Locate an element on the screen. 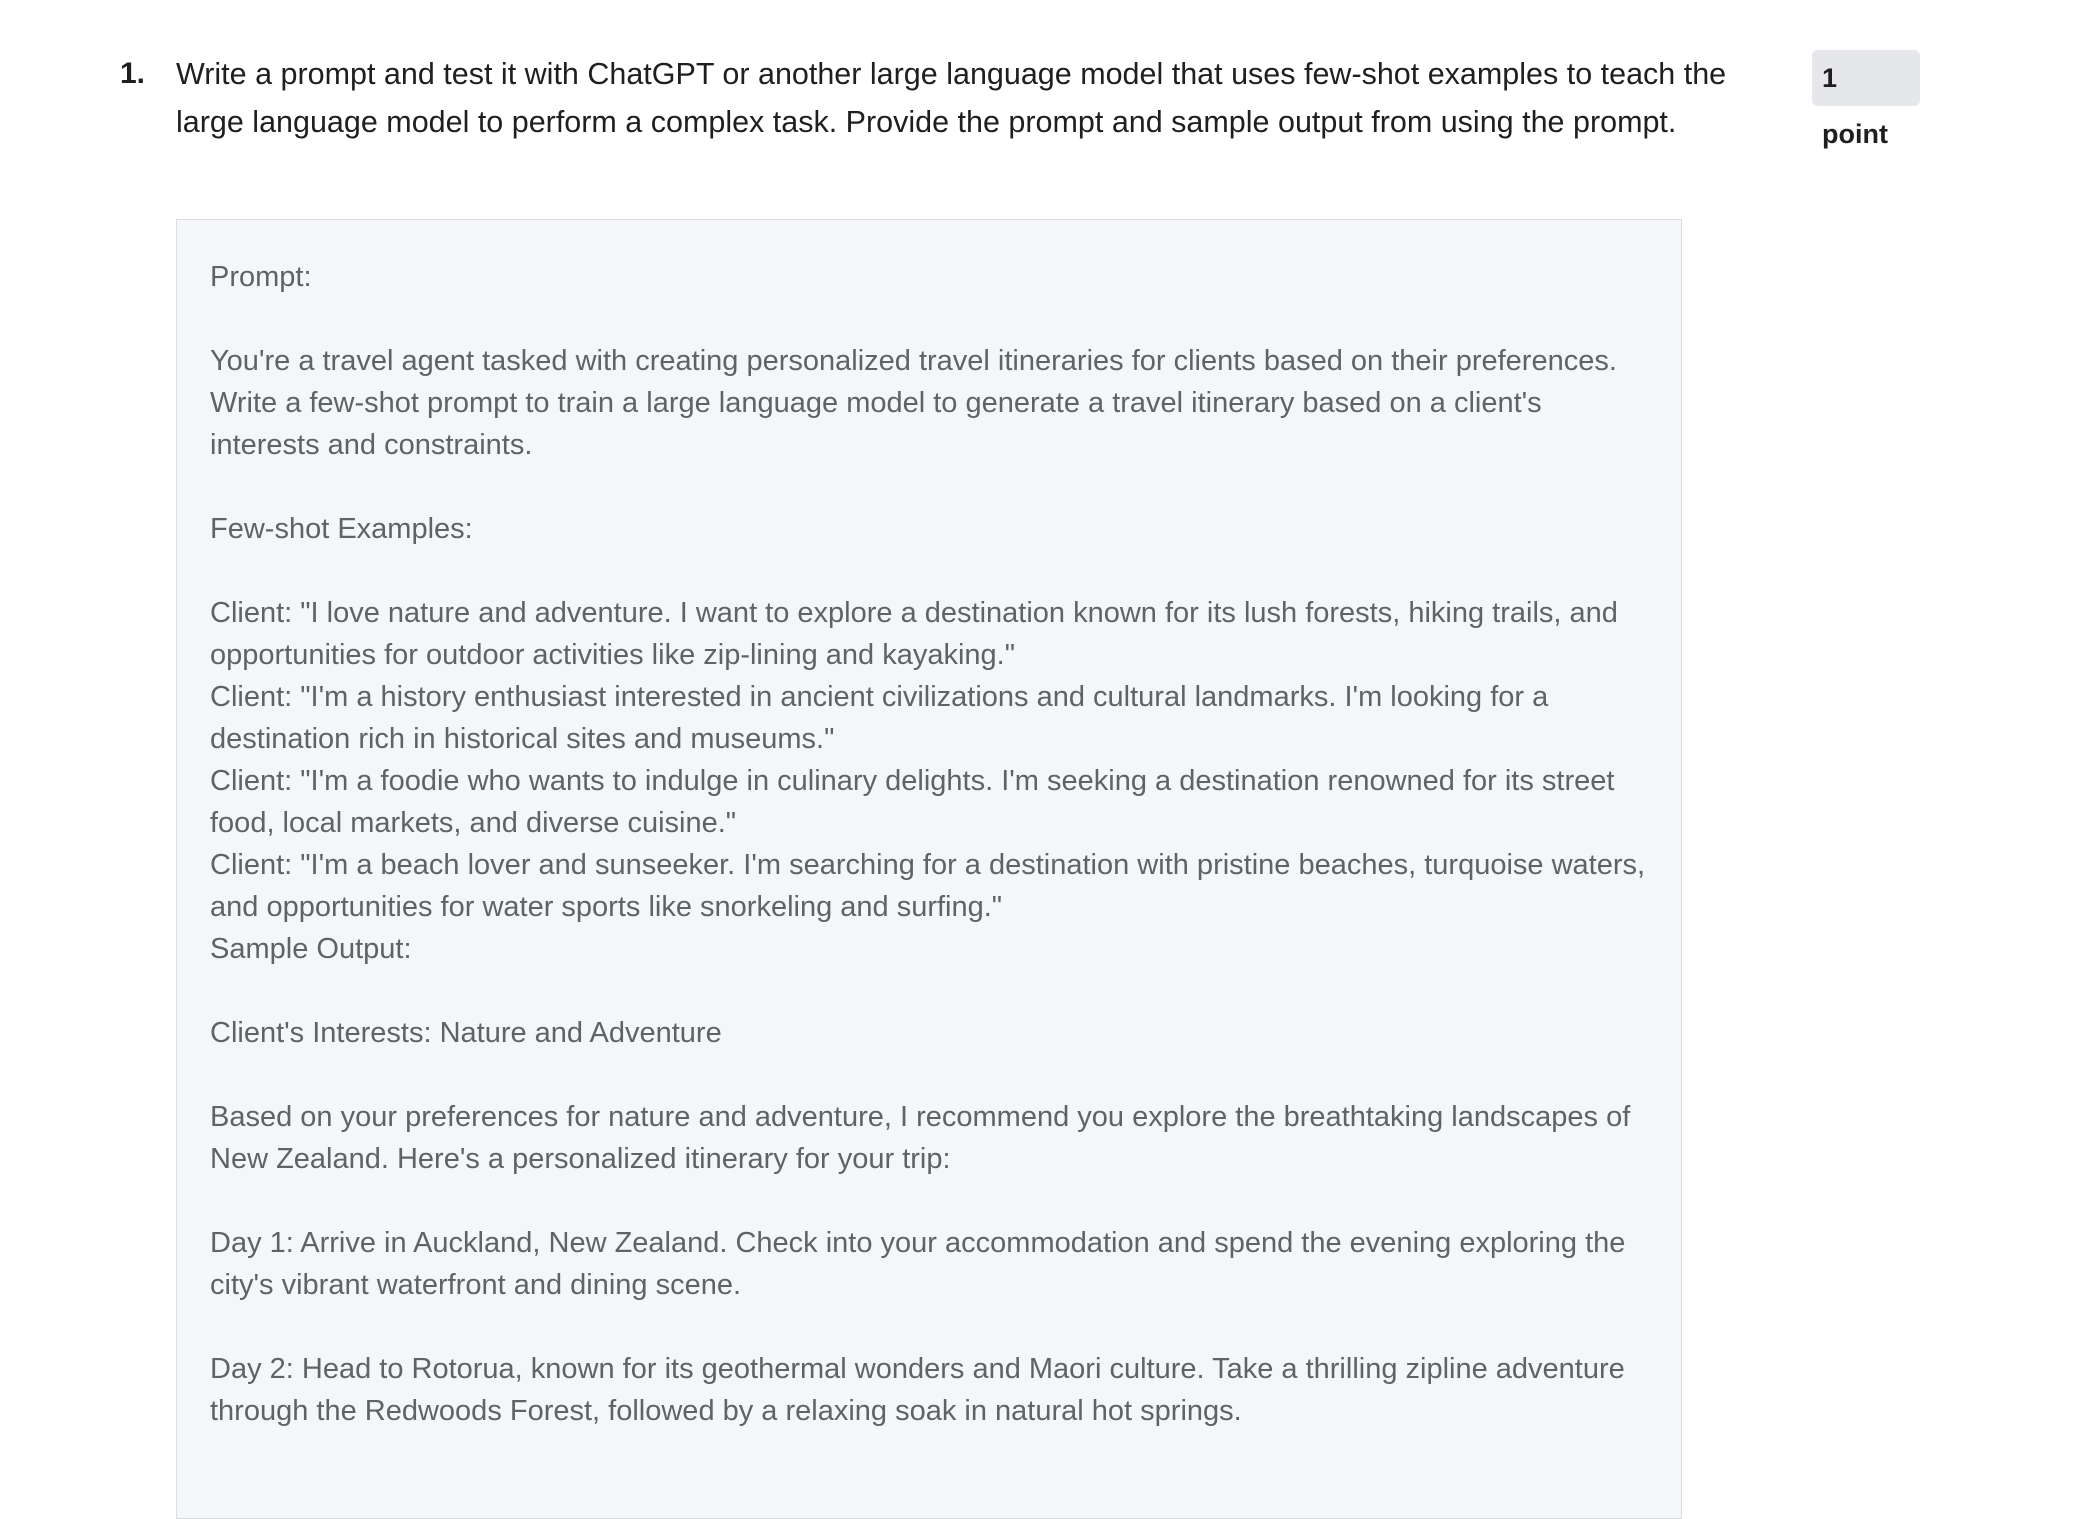 The image size is (2098, 1519). sample-output-label: Sample Output: is located at coordinates (311, 949).